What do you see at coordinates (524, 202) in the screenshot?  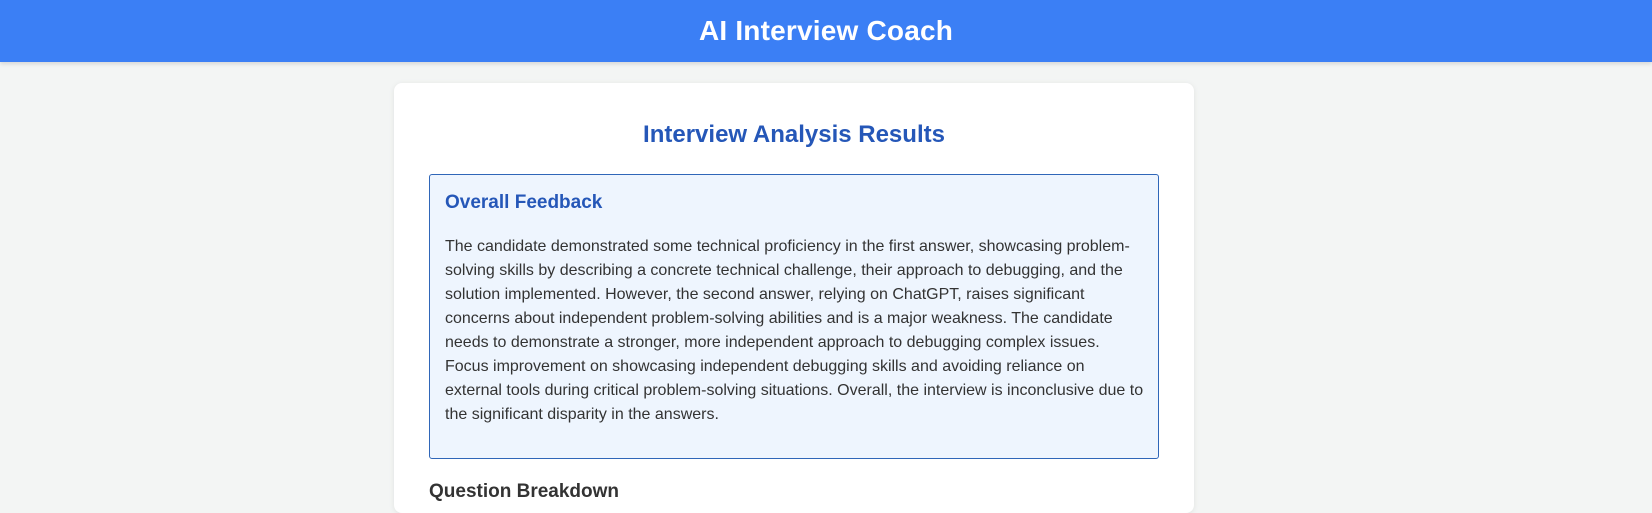 I see `overall-feedback-heading: Overall Feedback` at bounding box center [524, 202].